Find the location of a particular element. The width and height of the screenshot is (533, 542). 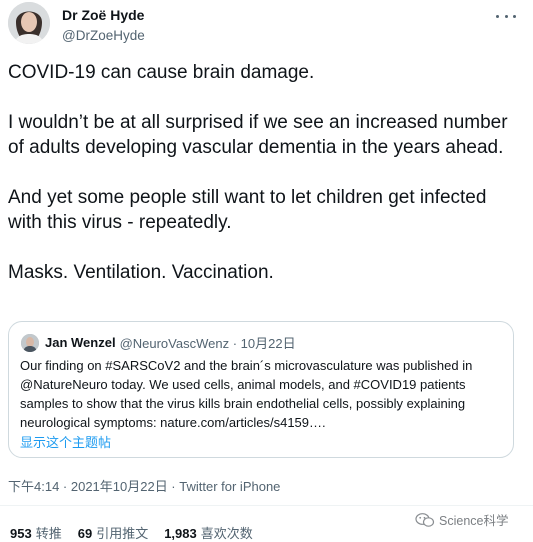

author-handle: @DrZoeHyde is located at coordinates (103, 36).